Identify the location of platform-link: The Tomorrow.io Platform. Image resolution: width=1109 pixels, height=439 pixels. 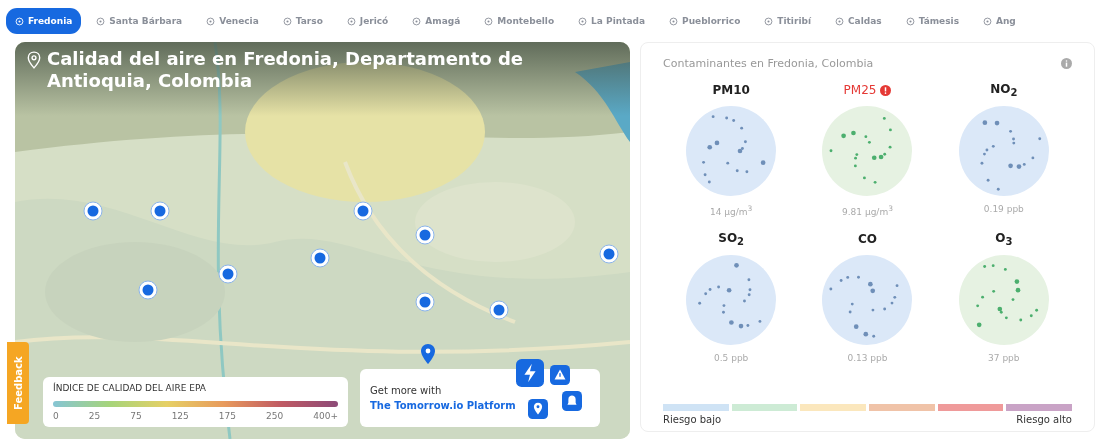
(443, 405).